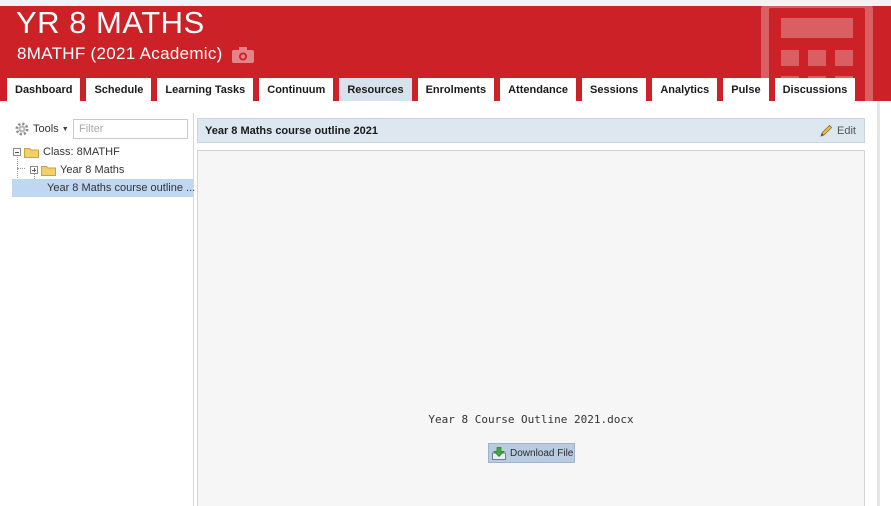 This screenshot has width=891, height=506. Describe the element at coordinates (685, 89) in the screenshot. I see `tab-analytics: Analytics` at that location.